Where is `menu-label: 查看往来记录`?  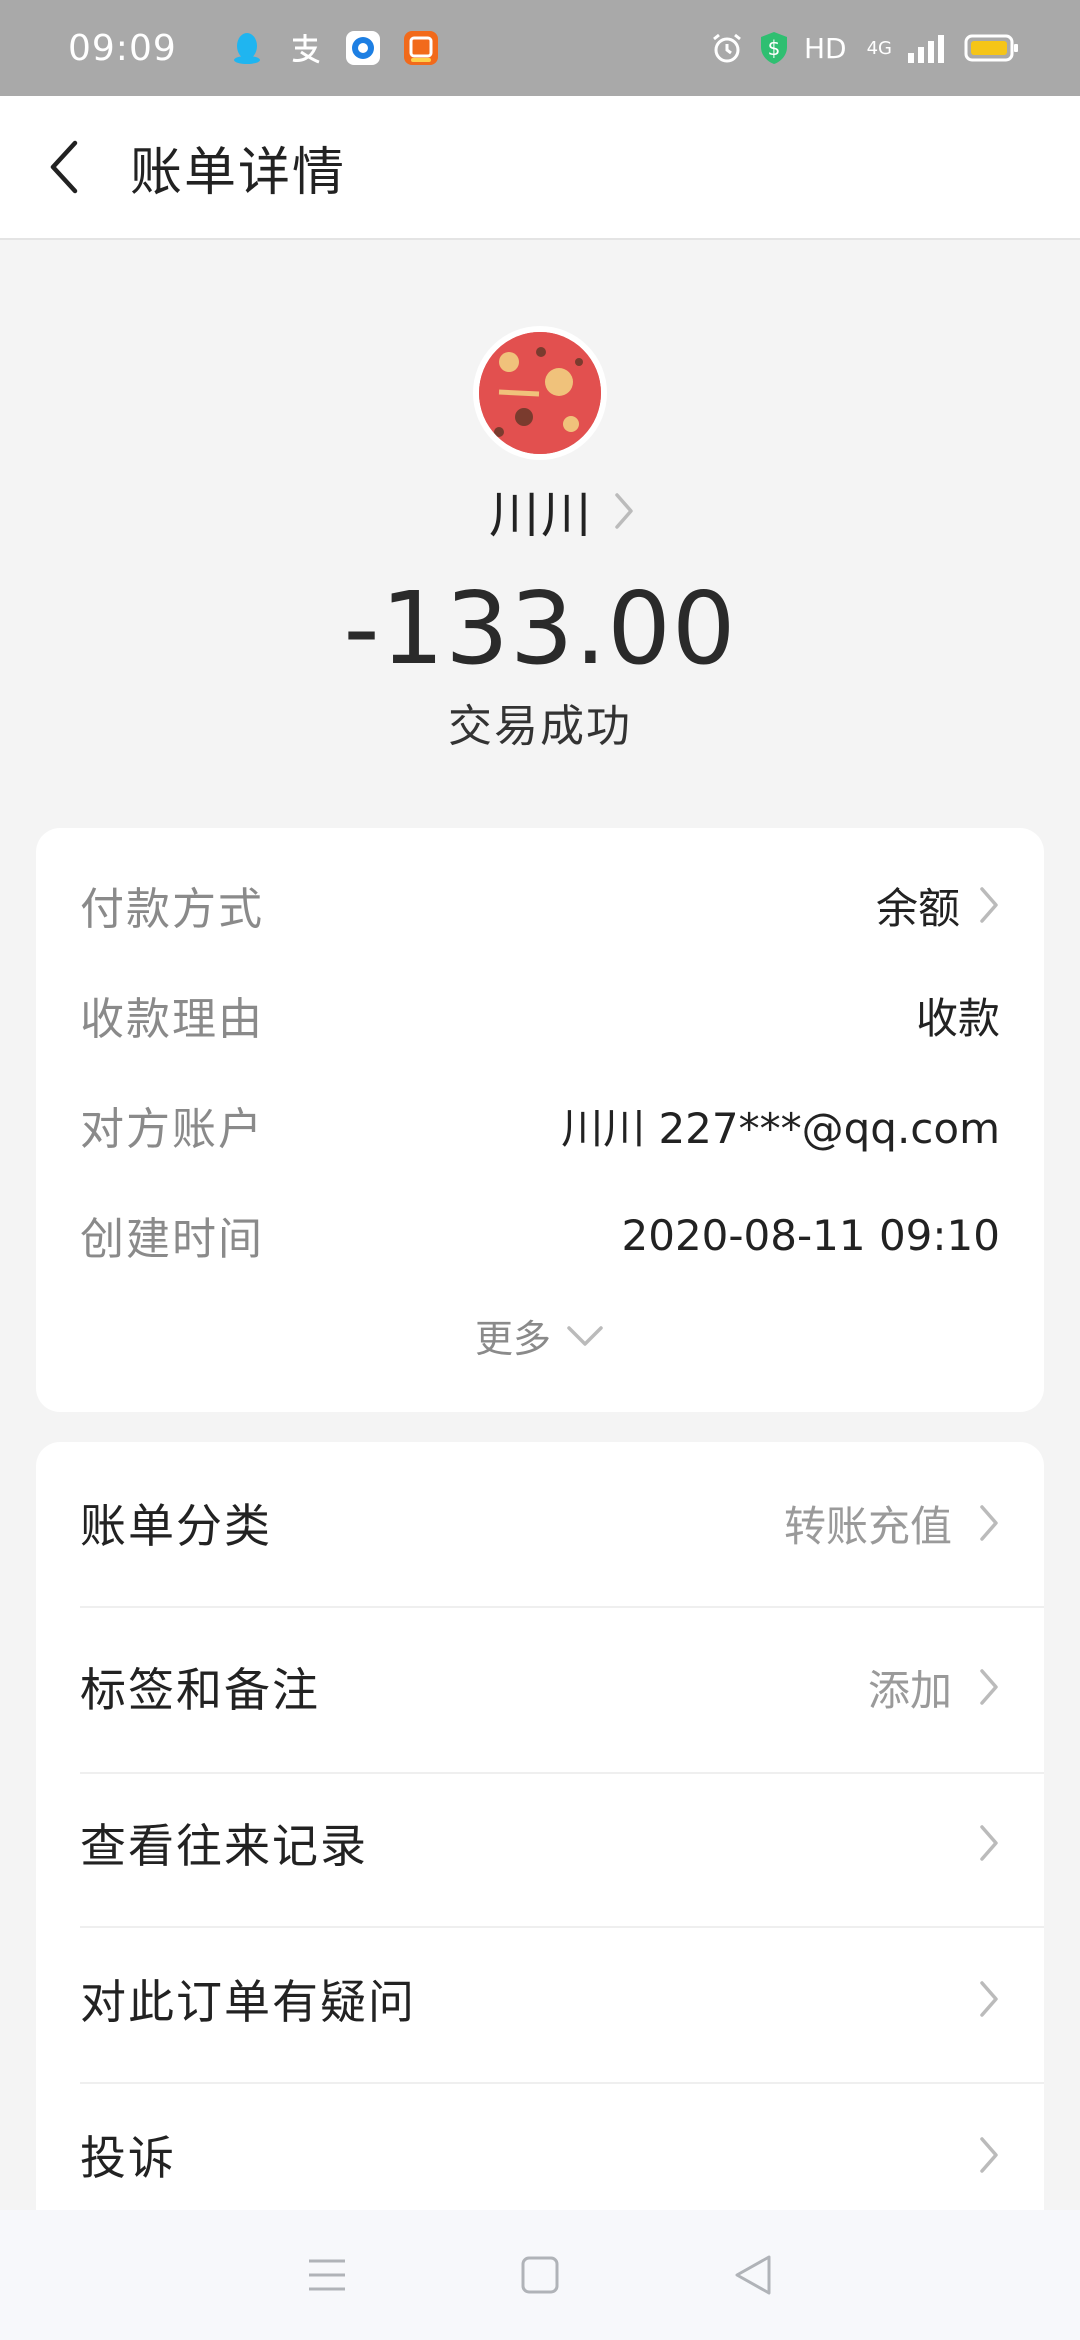 menu-label: 查看往来记录 is located at coordinates (224, 1846).